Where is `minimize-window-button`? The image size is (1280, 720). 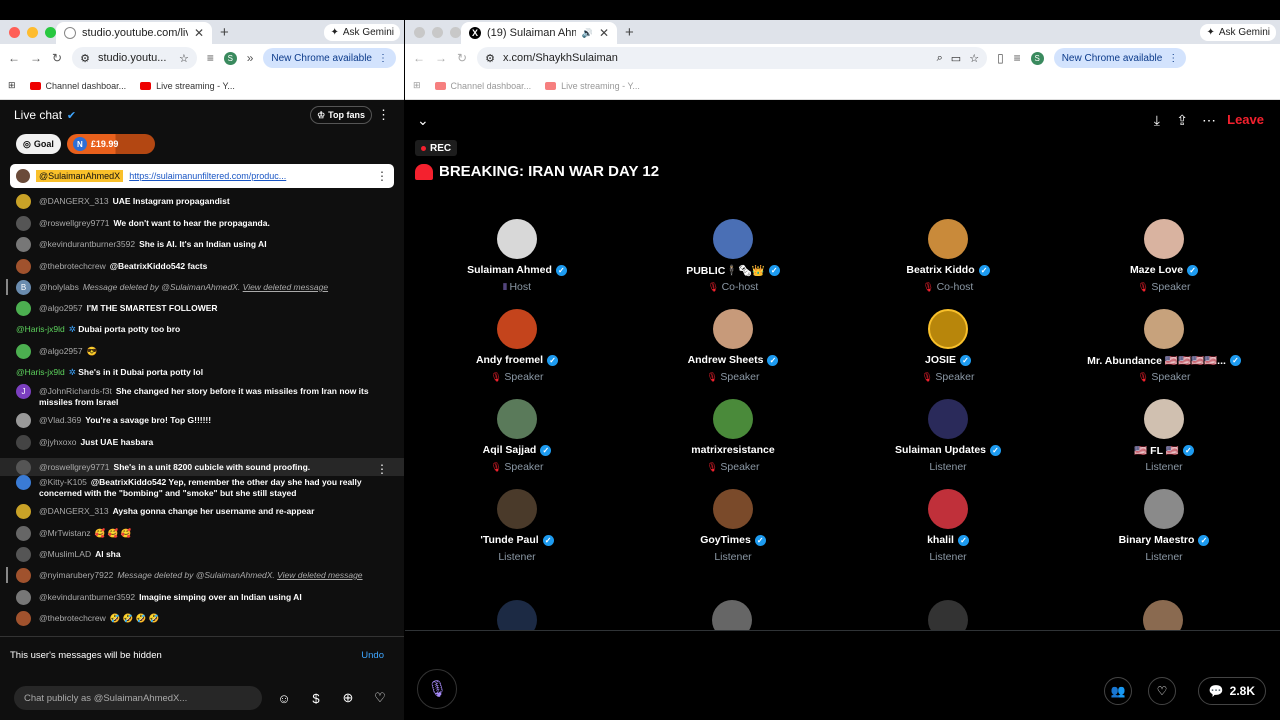
minimize-window-button is located at coordinates (32, 32).